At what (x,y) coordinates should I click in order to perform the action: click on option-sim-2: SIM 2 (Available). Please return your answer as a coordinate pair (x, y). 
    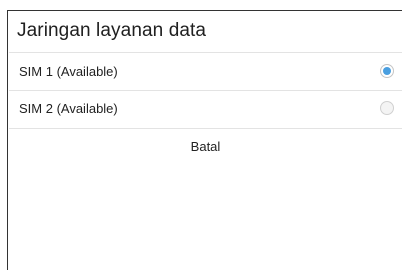
    Looking at the image, I should click on (205, 109).